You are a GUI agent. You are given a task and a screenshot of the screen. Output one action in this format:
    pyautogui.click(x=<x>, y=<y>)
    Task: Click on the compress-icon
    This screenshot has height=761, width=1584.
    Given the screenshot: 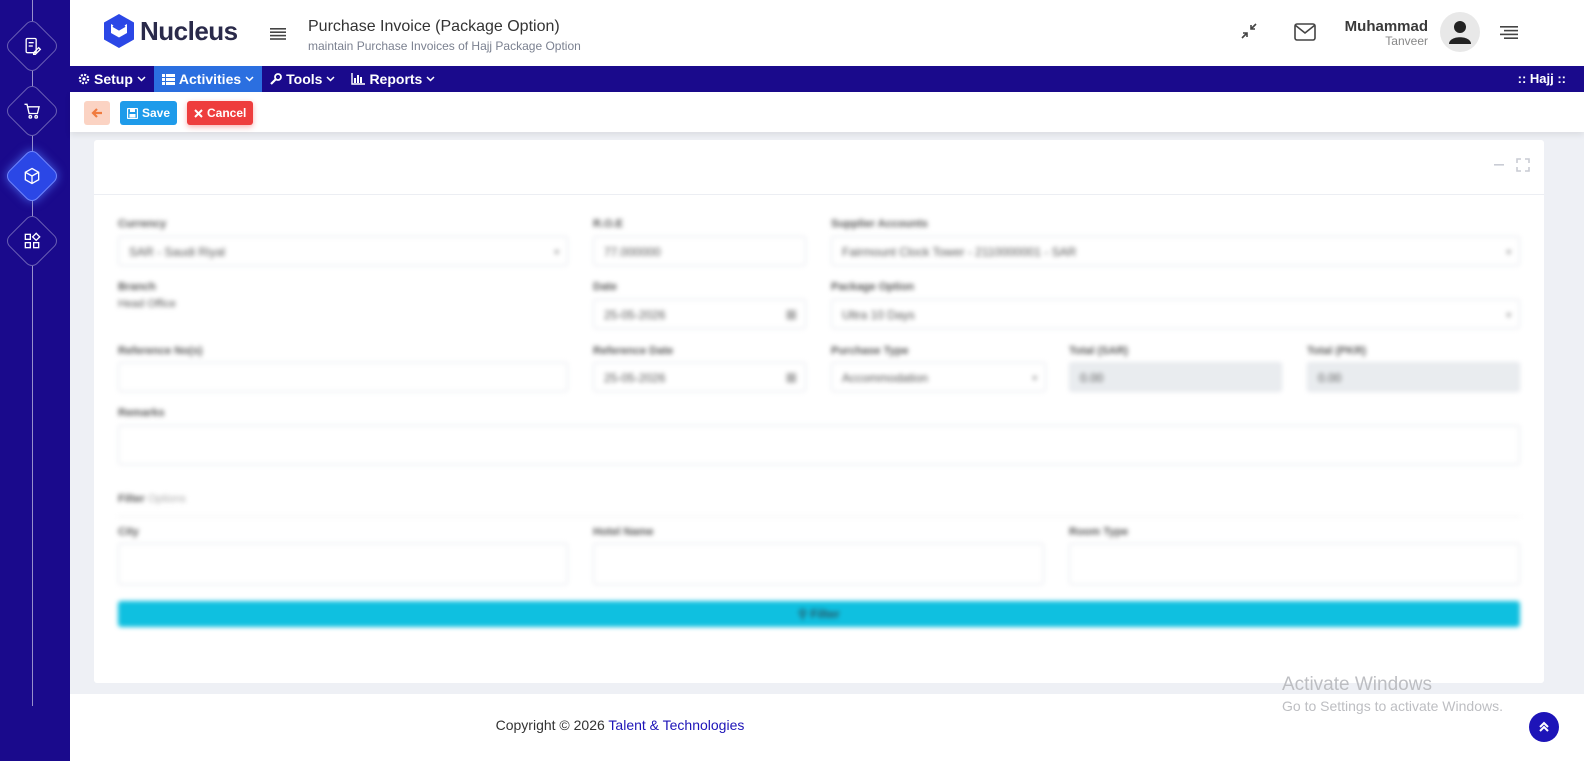 What is the action you would take?
    pyautogui.click(x=1249, y=31)
    